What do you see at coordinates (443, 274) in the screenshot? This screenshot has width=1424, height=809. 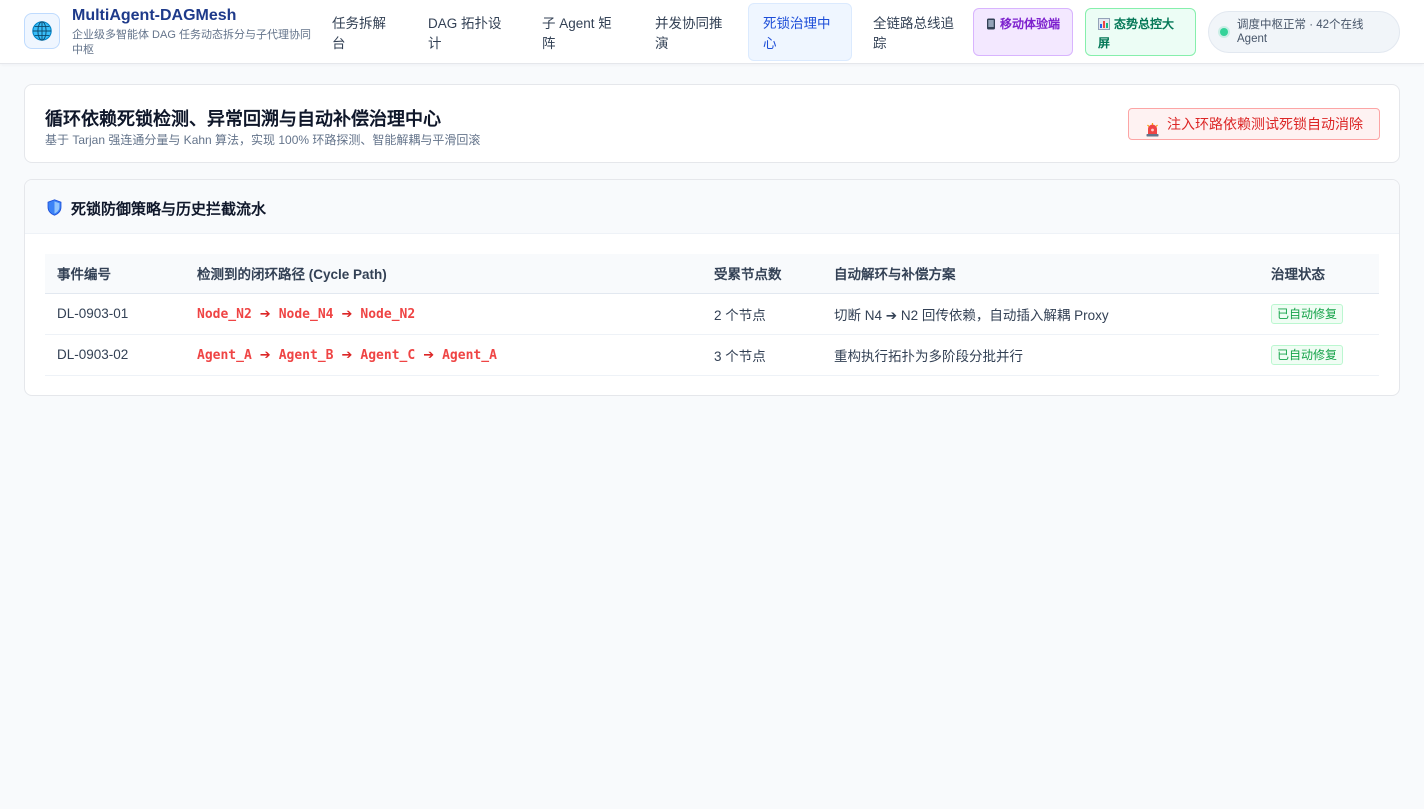 I see `column-header-cycle-path: 检测到的闭环路径 (Cycle Path)` at bounding box center [443, 274].